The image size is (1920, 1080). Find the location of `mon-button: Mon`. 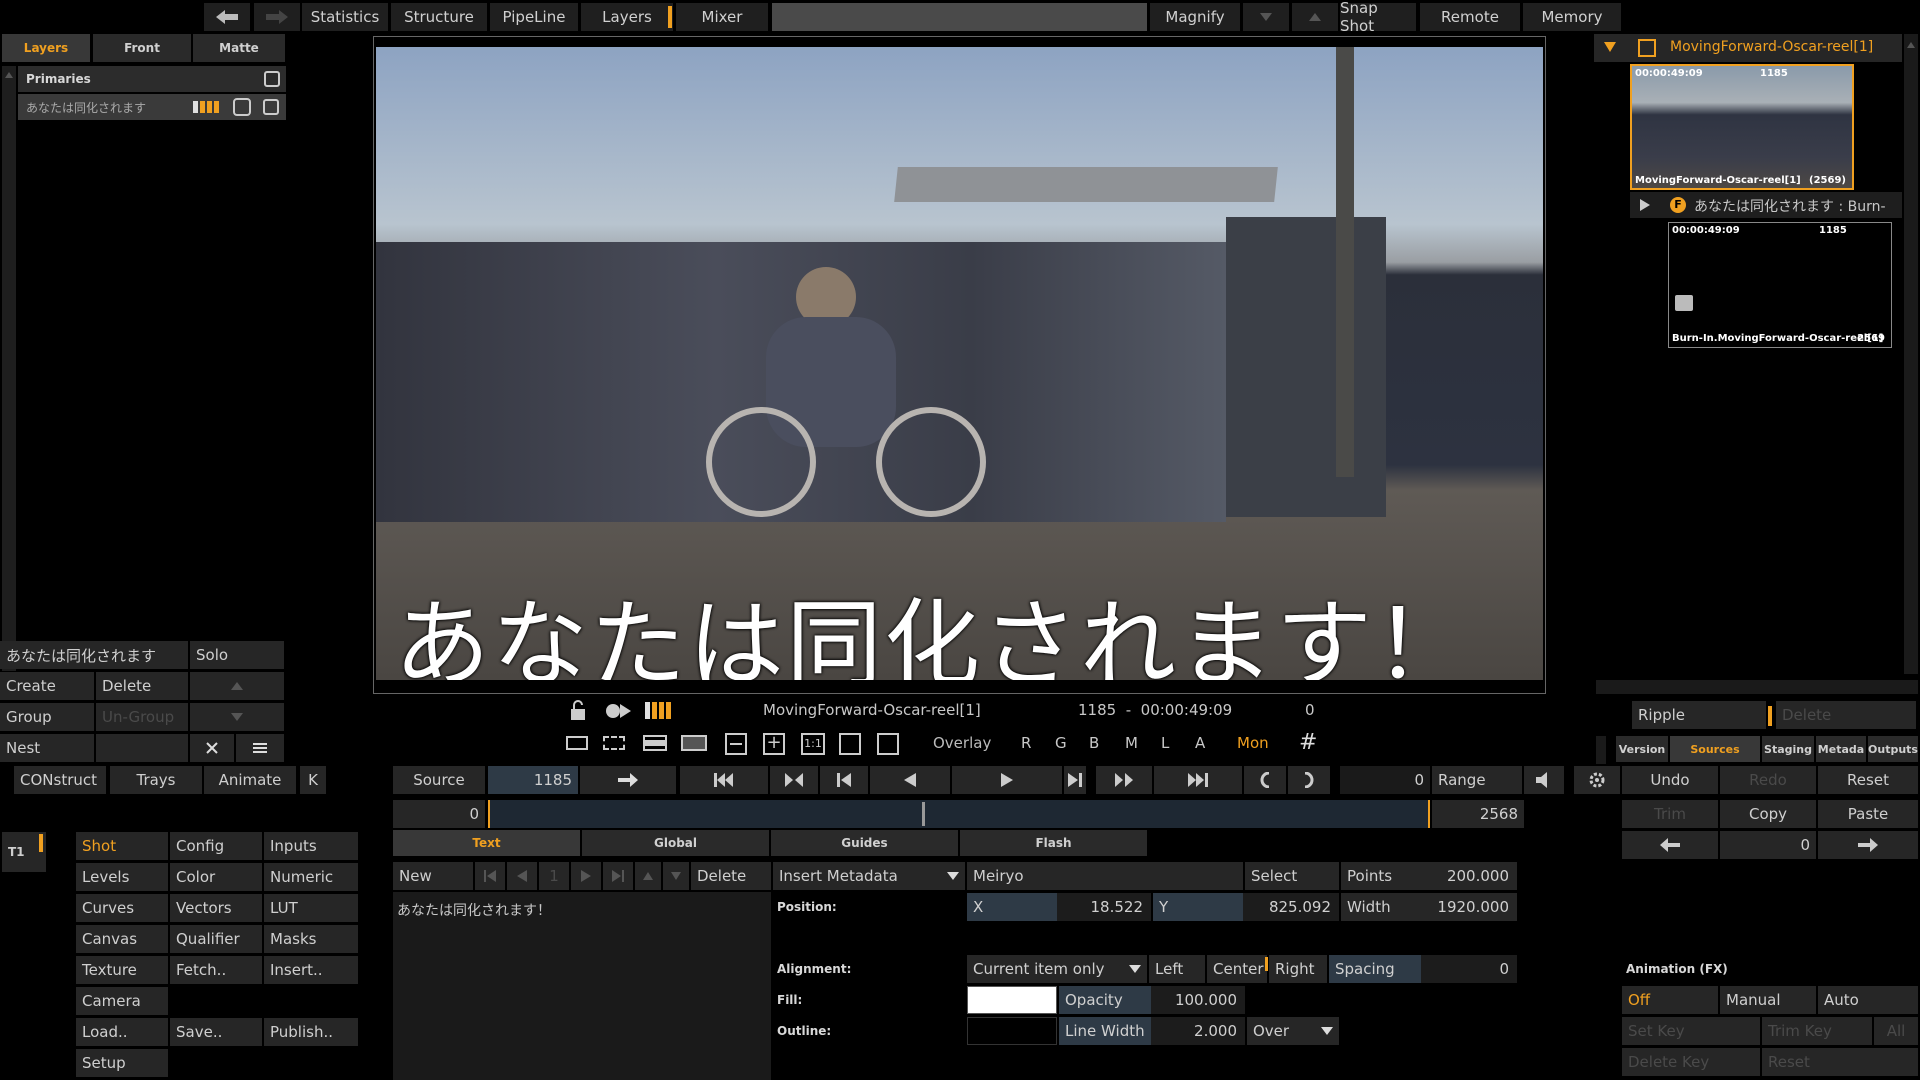

mon-button: Mon is located at coordinates (1253, 743).